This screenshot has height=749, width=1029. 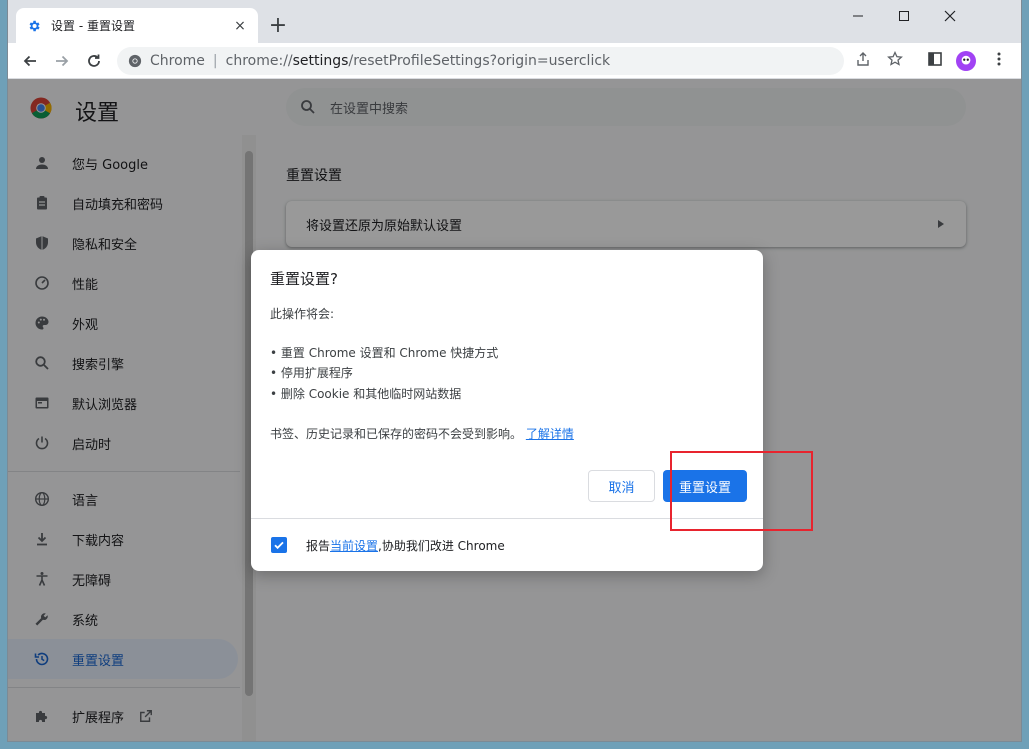 I want to click on highlight-box, so click(x=741, y=491).